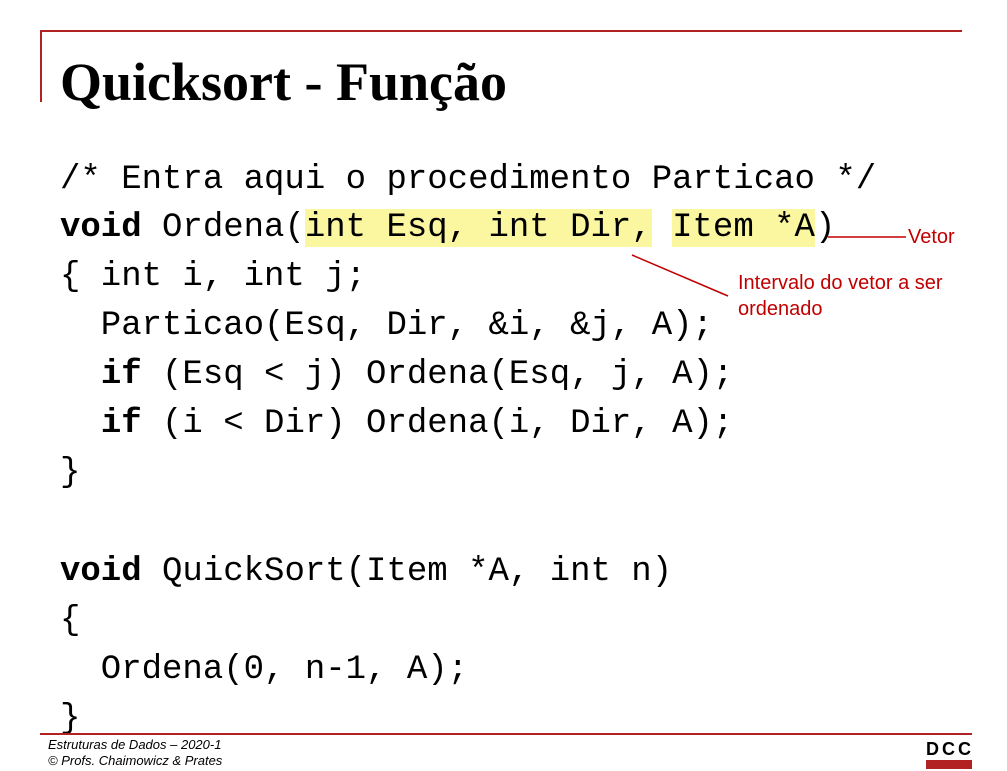 The height and width of the screenshot is (771, 1007). What do you see at coordinates (680, 275) in the screenshot?
I see `interval-leader-line` at bounding box center [680, 275].